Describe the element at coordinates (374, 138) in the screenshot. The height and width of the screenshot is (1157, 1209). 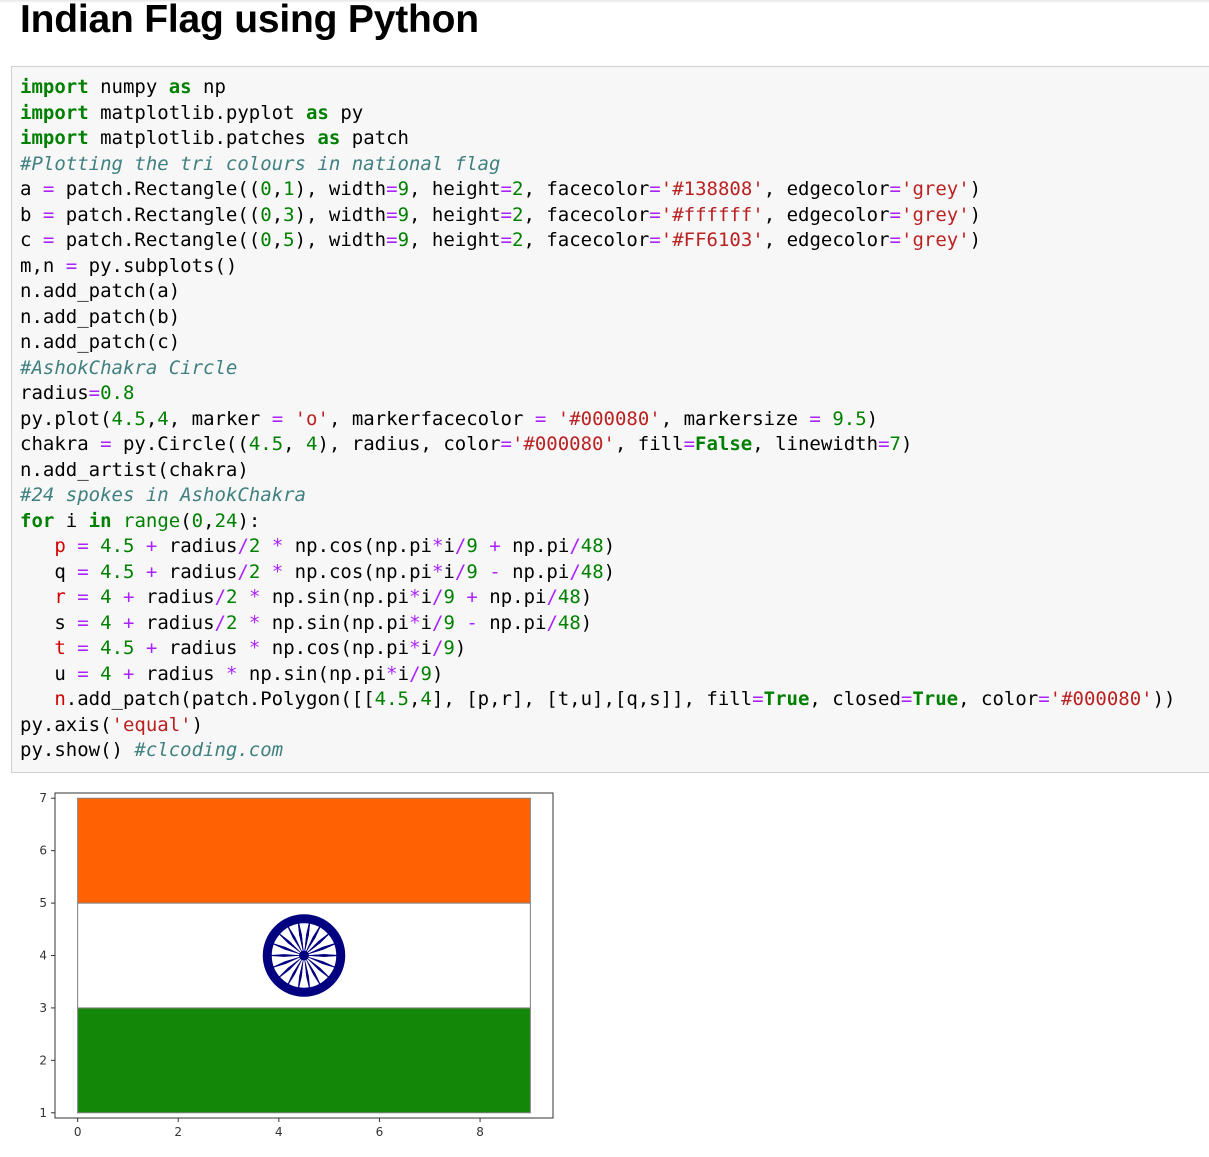
I see `code-token: patch` at that location.